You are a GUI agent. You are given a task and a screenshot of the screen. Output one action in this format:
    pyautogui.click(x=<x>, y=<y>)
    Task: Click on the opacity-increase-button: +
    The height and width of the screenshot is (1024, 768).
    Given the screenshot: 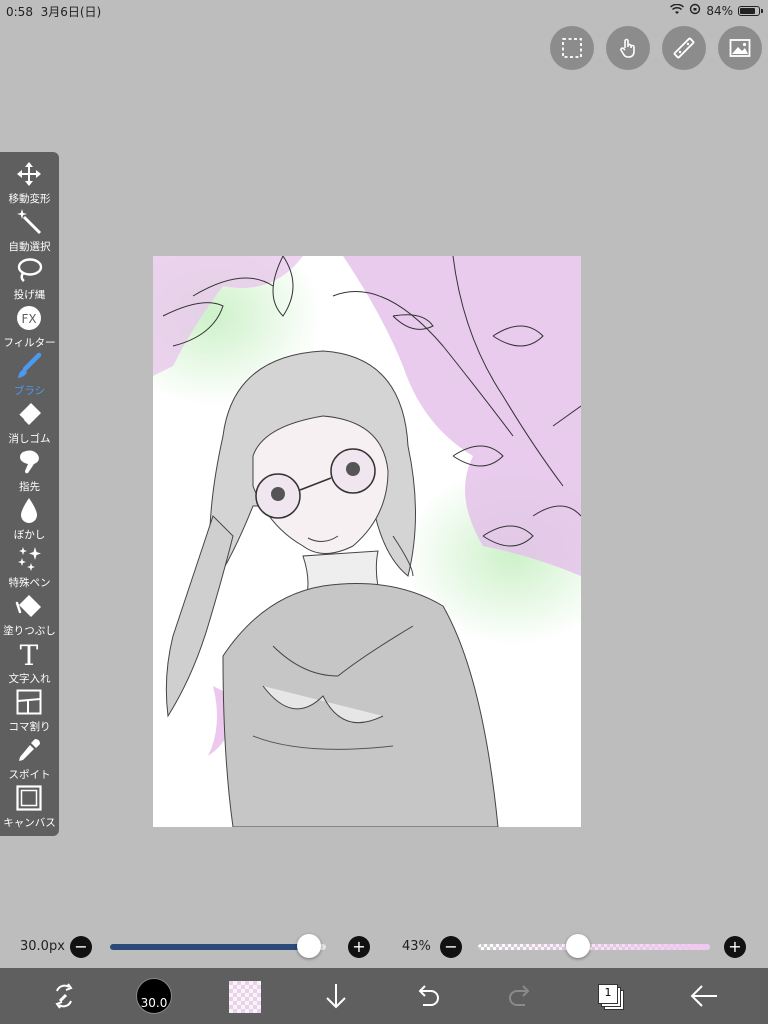 What is the action you would take?
    pyautogui.click(x=735, y=947)
    